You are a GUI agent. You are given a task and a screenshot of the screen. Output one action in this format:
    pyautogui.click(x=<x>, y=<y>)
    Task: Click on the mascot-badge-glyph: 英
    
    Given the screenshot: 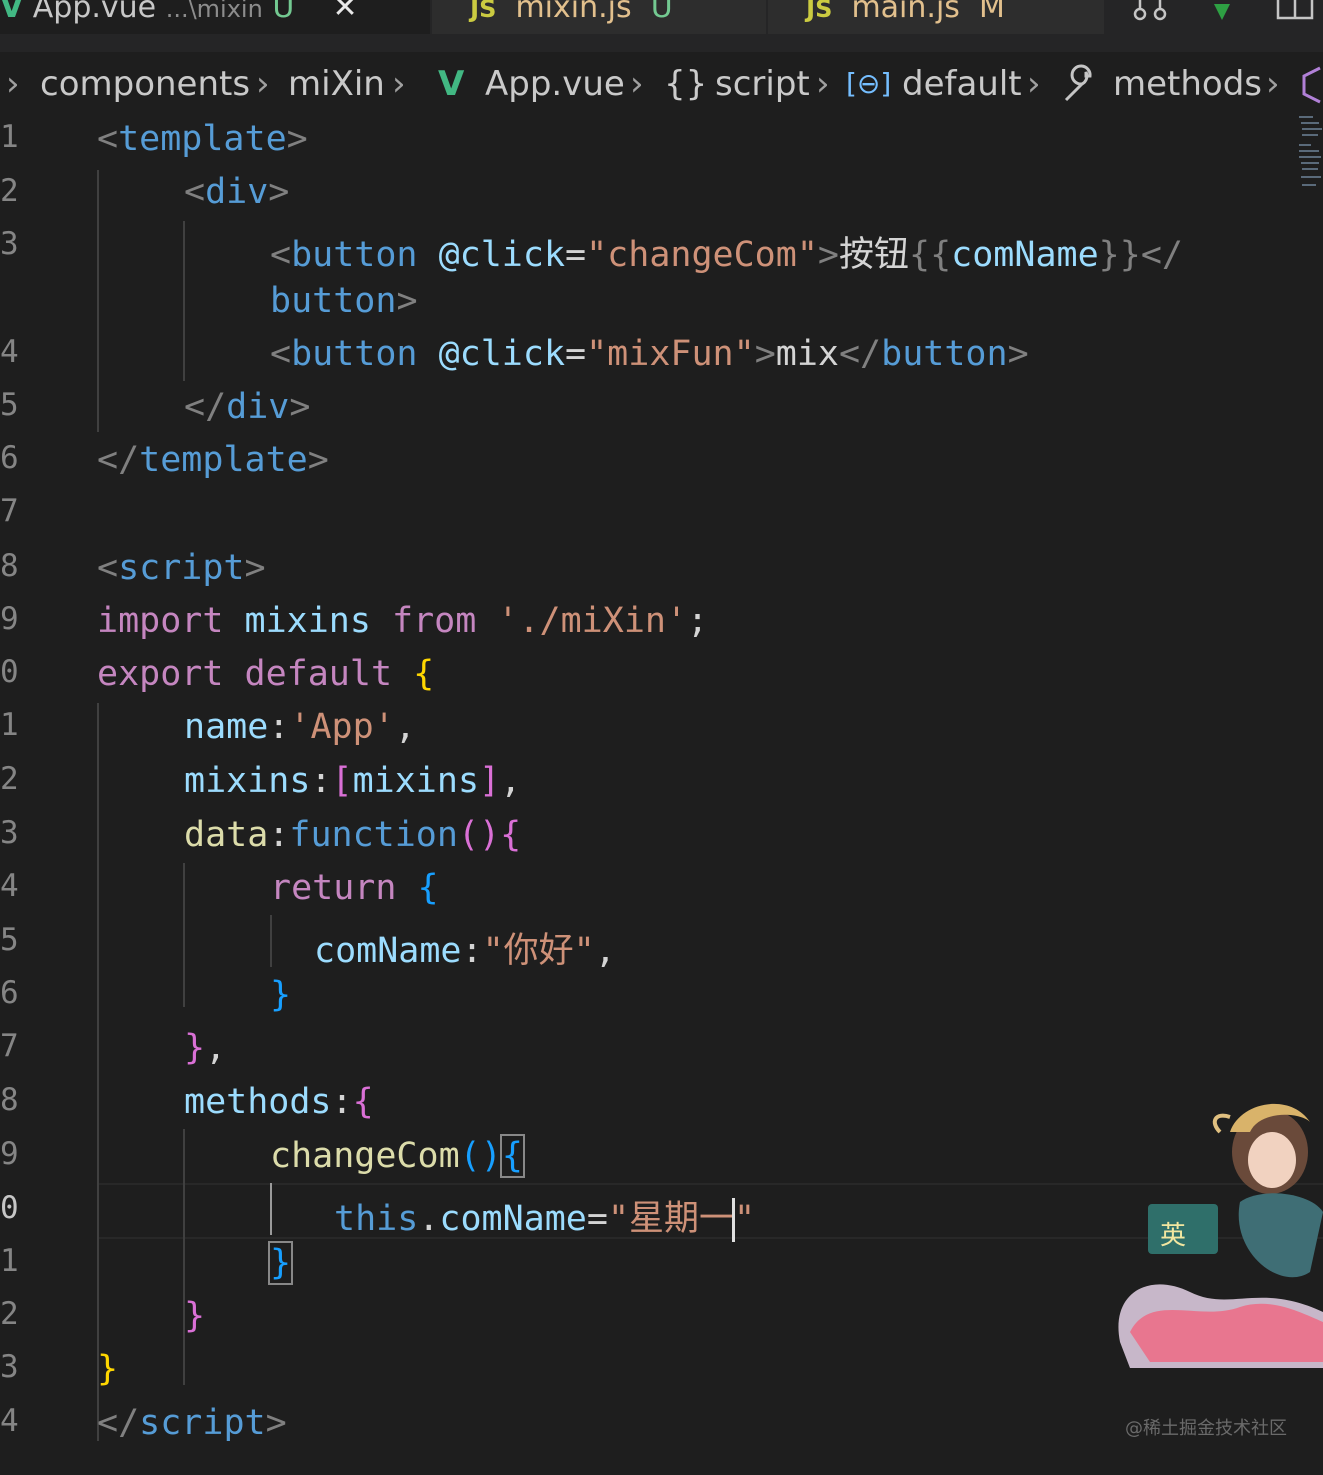 What is the action you would take?
    pyautogui.click(x=1173, y=1236)
    